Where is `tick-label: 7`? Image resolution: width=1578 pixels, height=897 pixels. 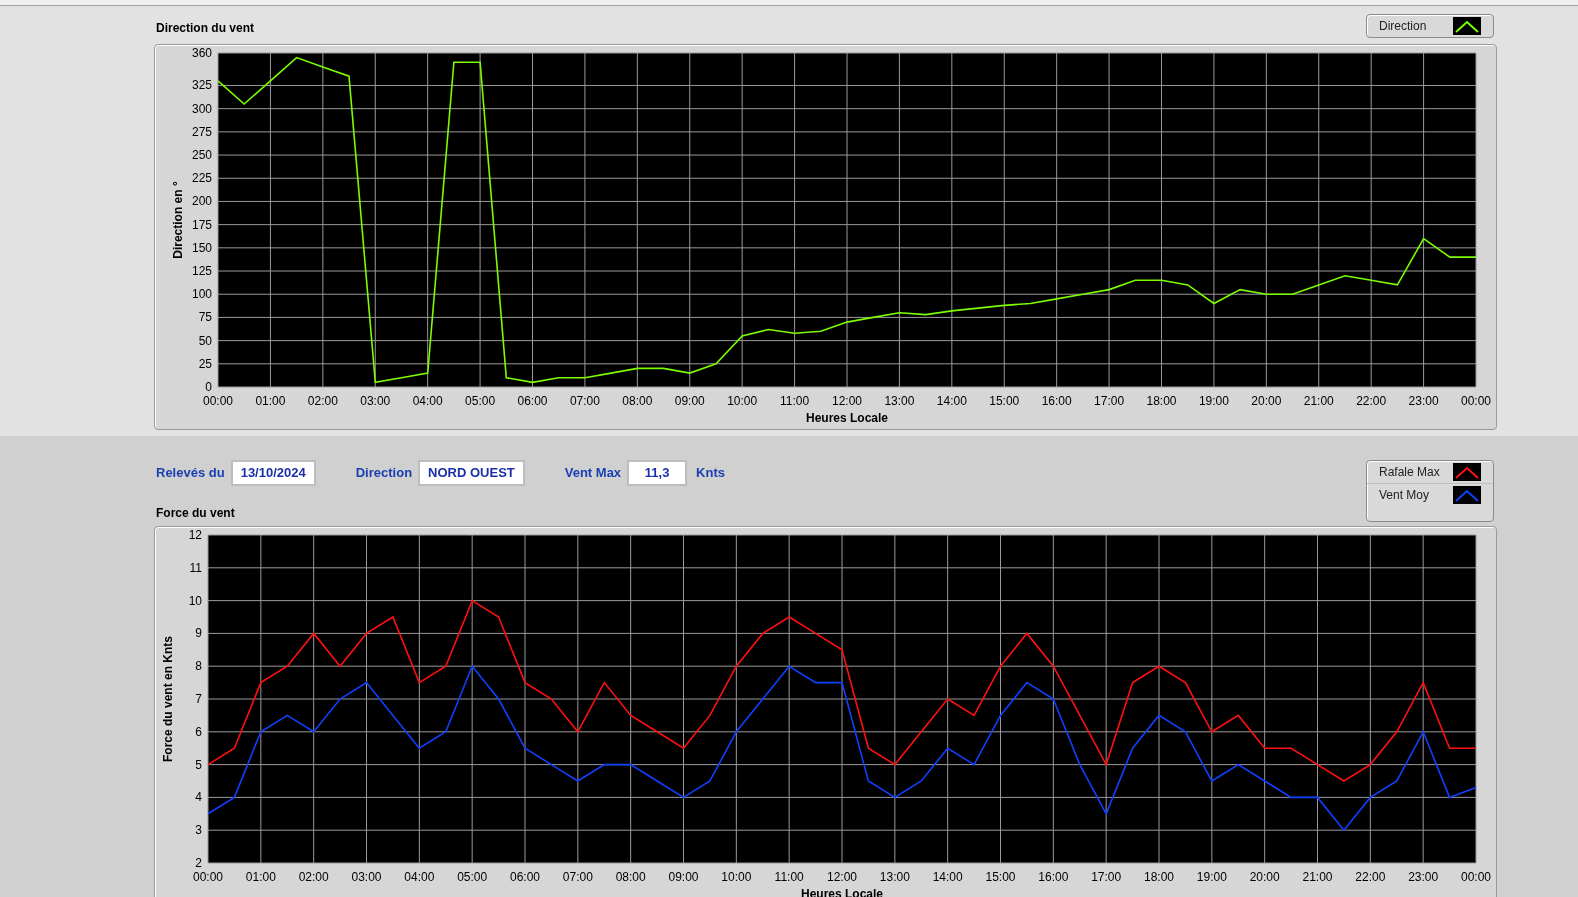
tick-label: 7 is located at coordinates (198, 698).